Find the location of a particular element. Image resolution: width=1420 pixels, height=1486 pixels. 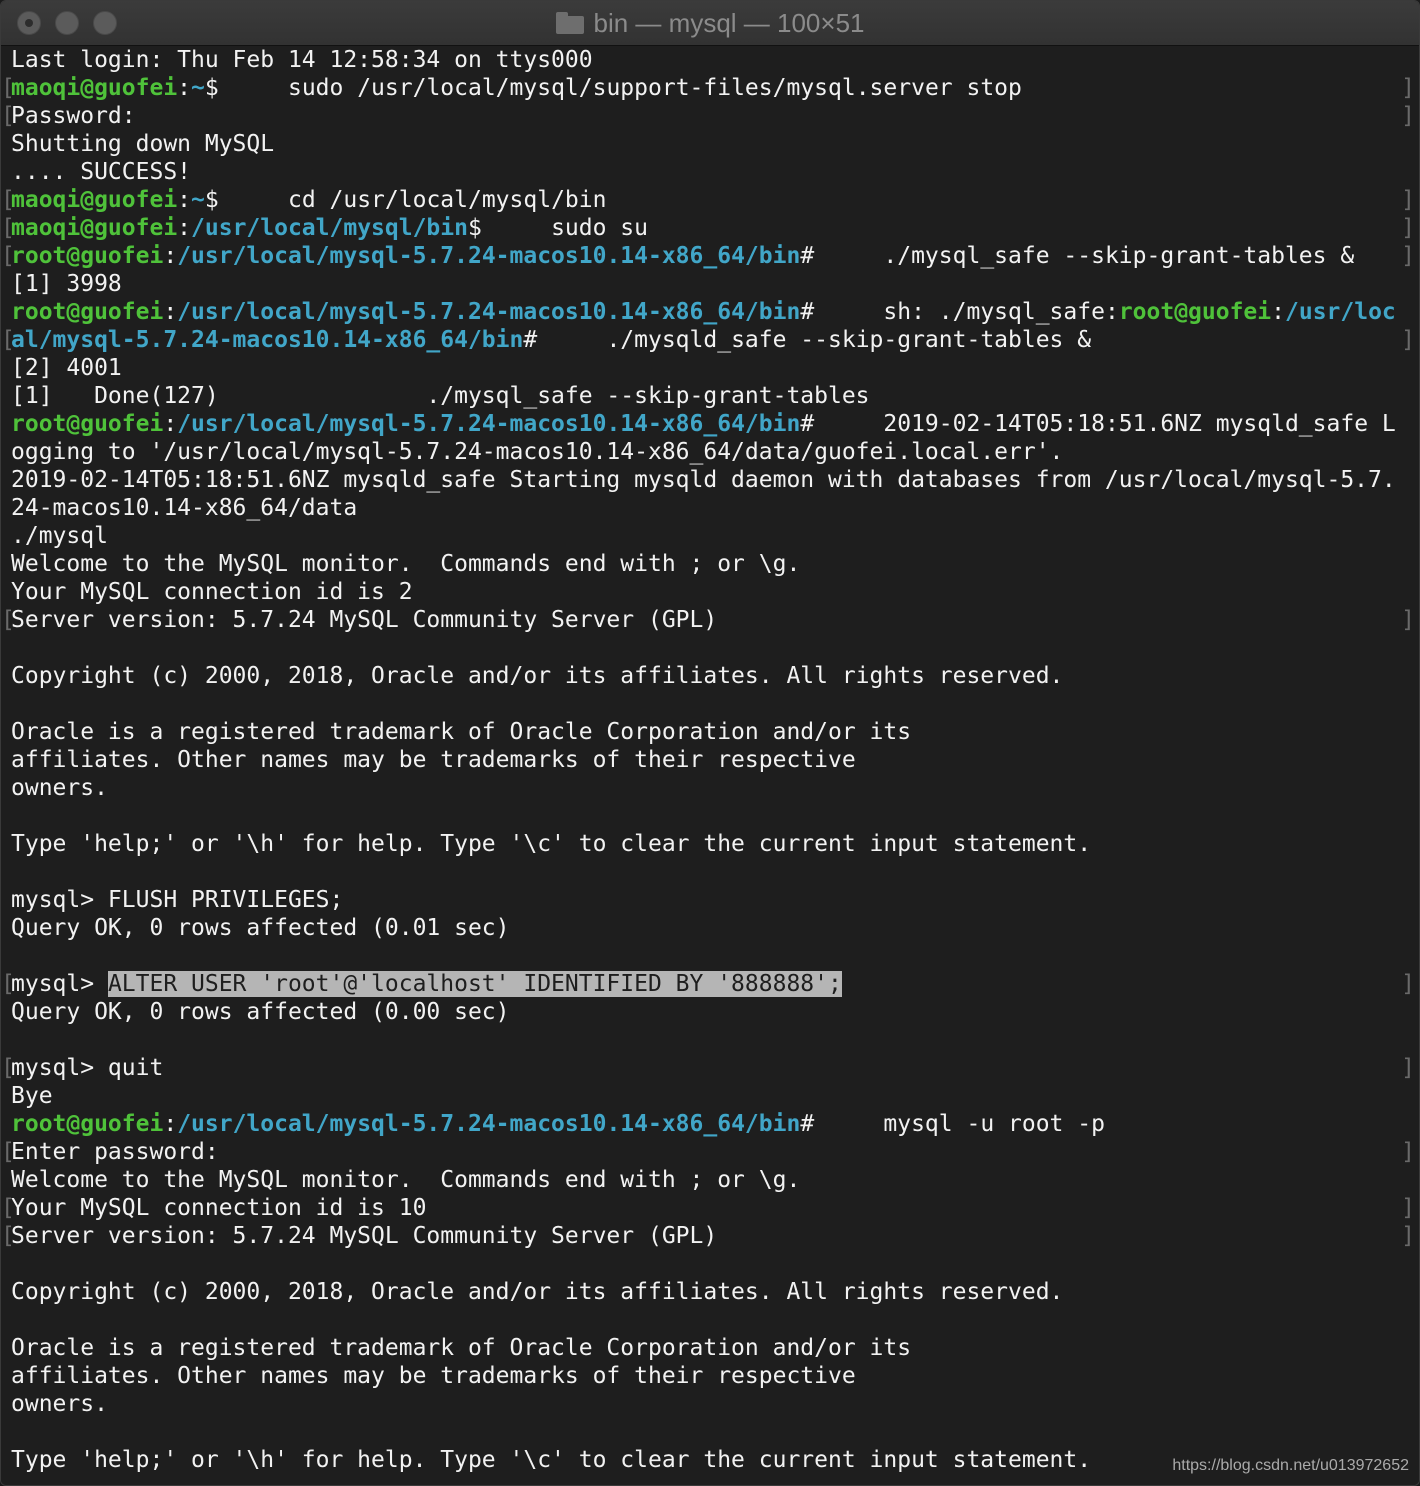

title-bar: bin — mysql — 100×51 is located at coordinates (710, 23).